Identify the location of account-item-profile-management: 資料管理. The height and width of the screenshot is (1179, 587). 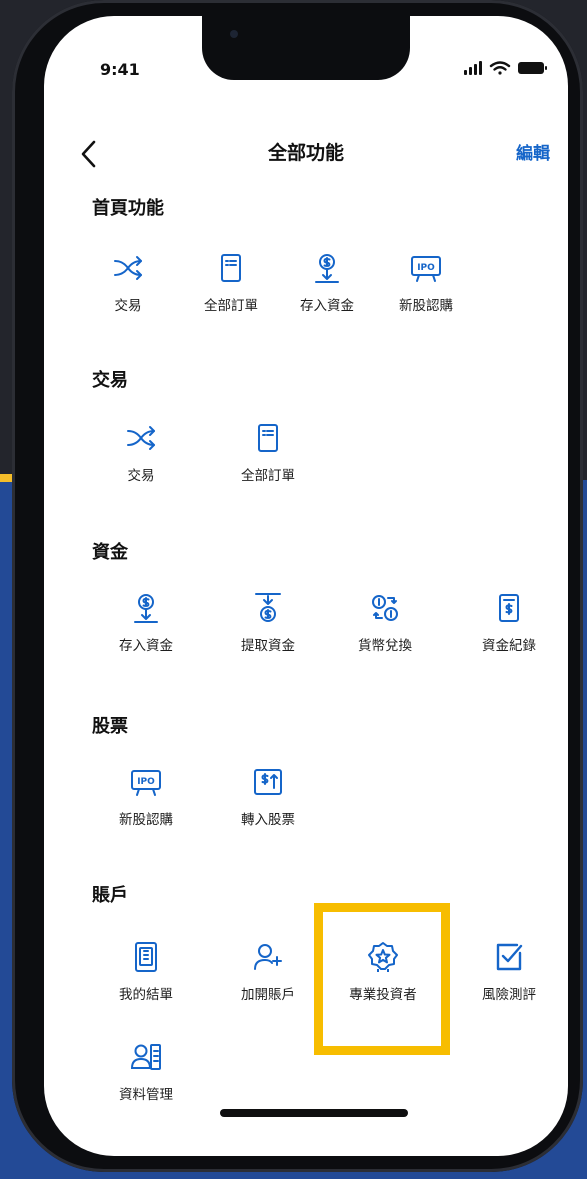
(146, 1078).